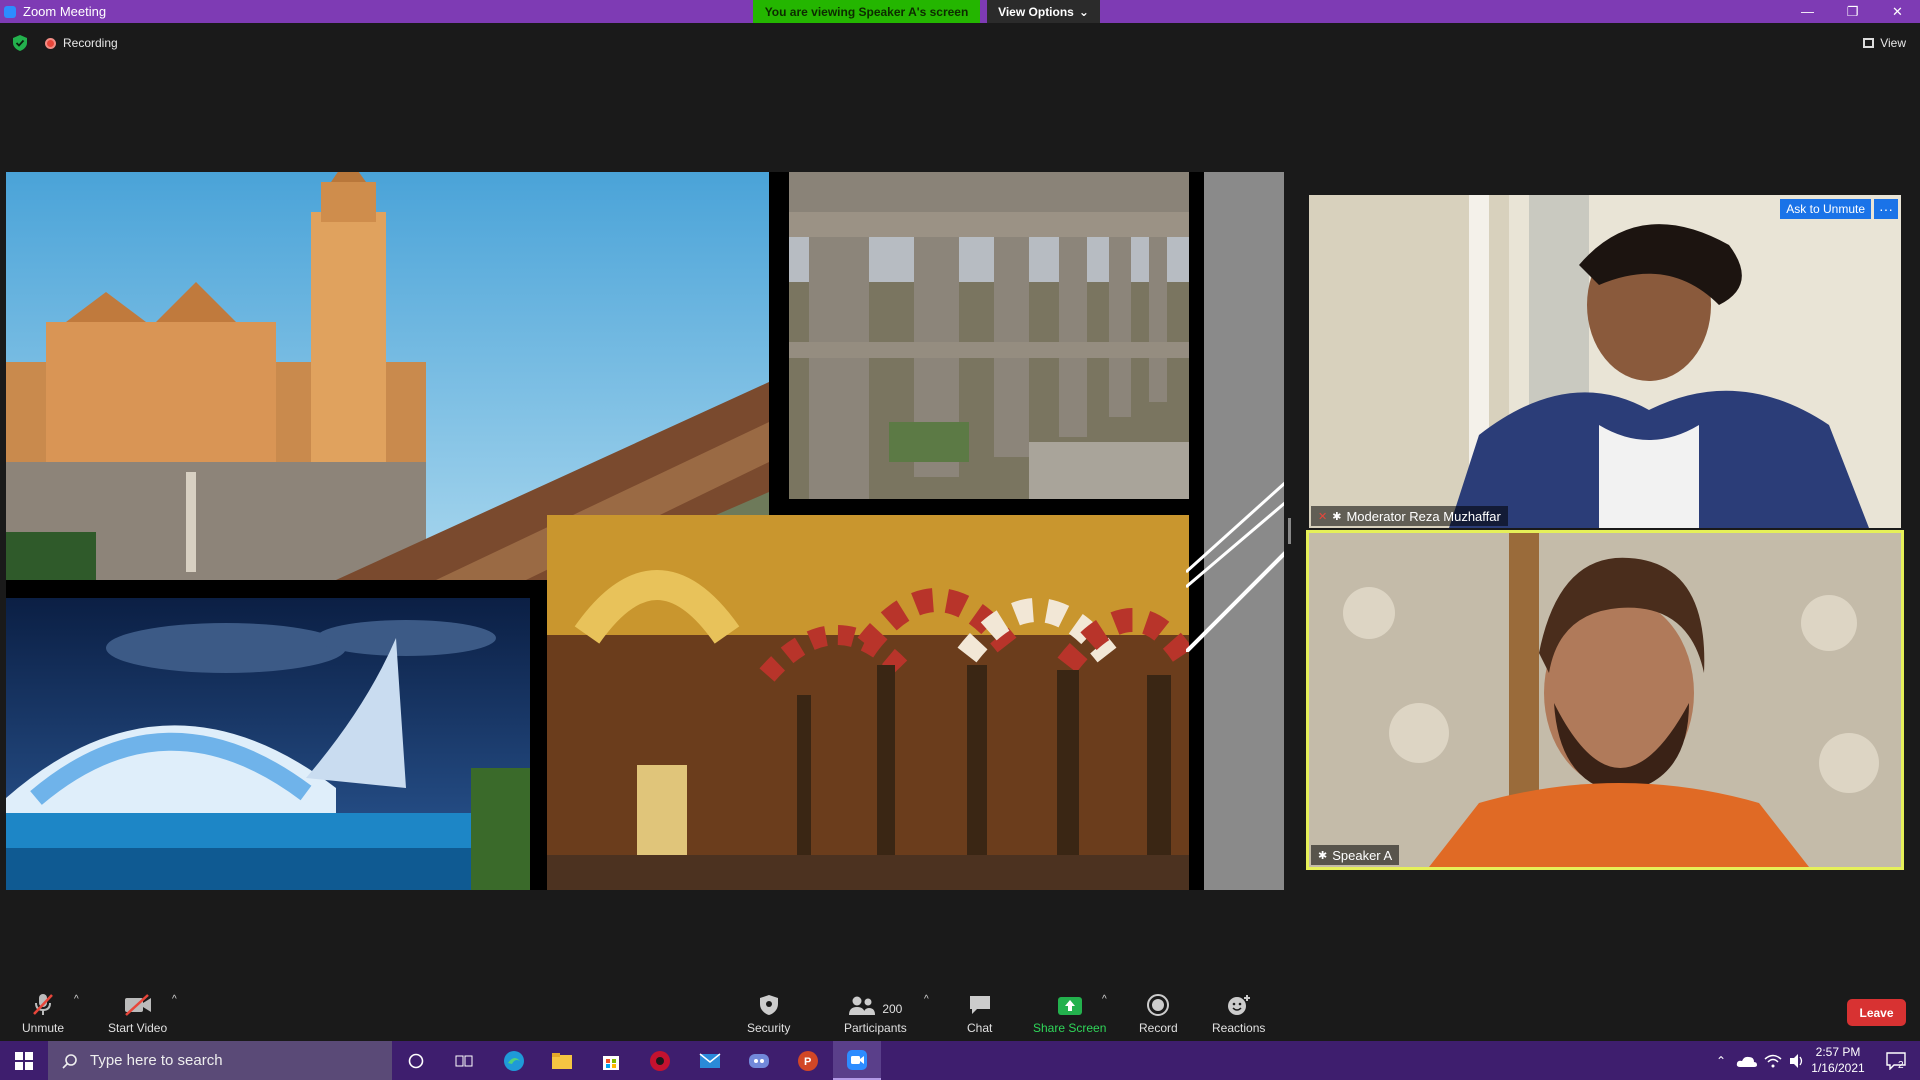  What do you see at coordinates (862, 1005) in the screenshot?
I see `people-icon` at bounding box center [862, 1005].